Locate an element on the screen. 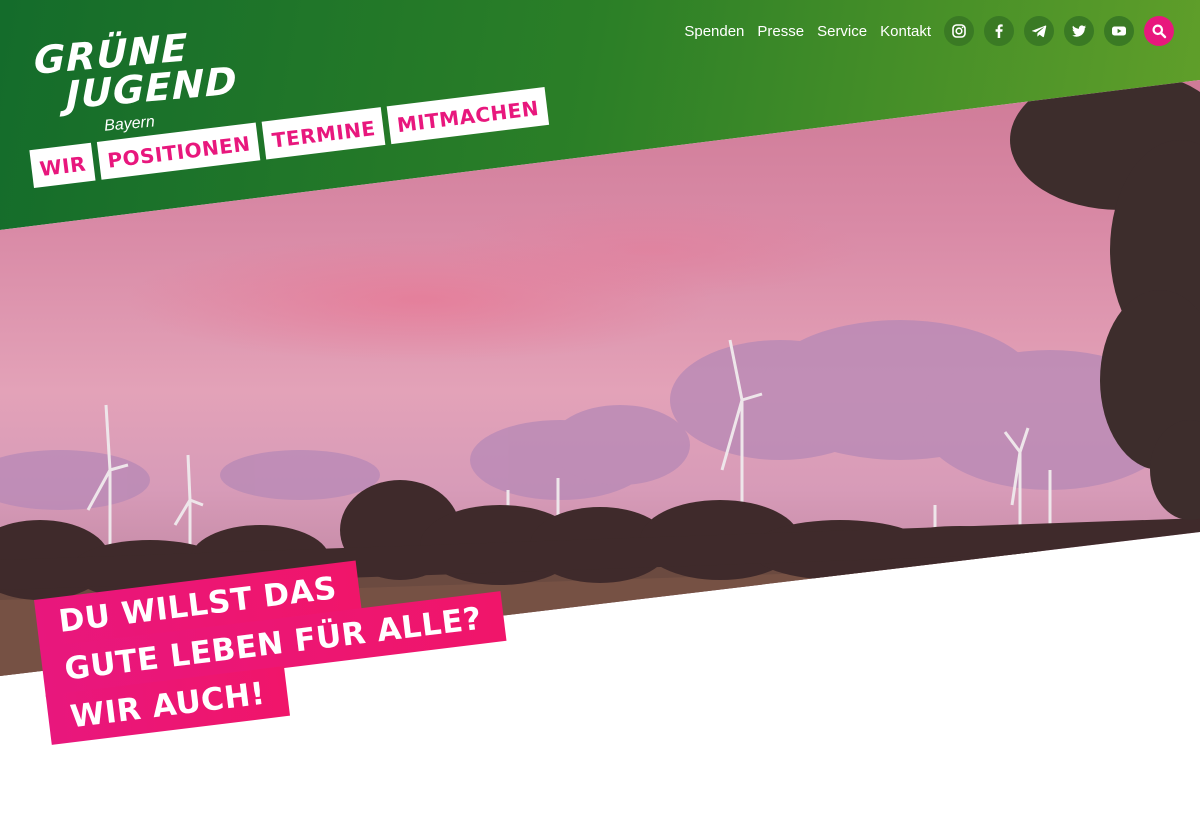  search-icon is located at coordinates (1159, 31).